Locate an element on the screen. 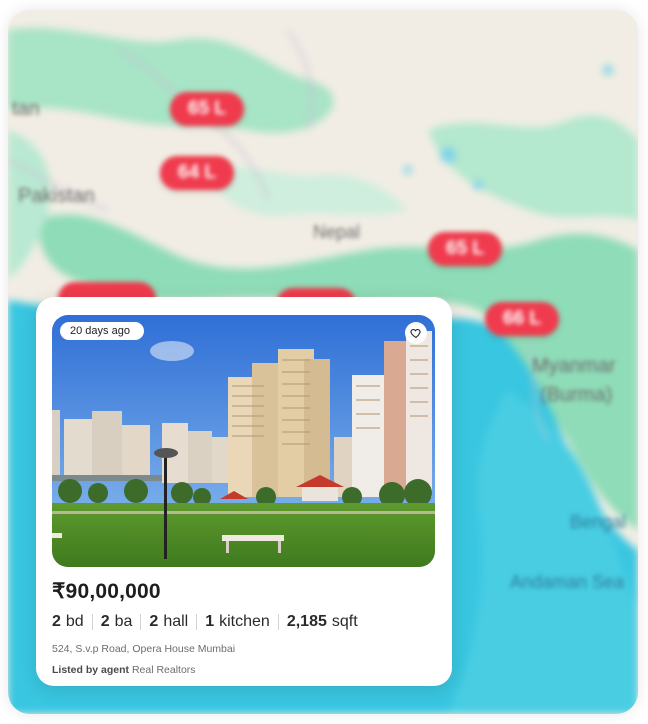  spec-bedrooms: 2 bd is located at coordinates (72, 622).